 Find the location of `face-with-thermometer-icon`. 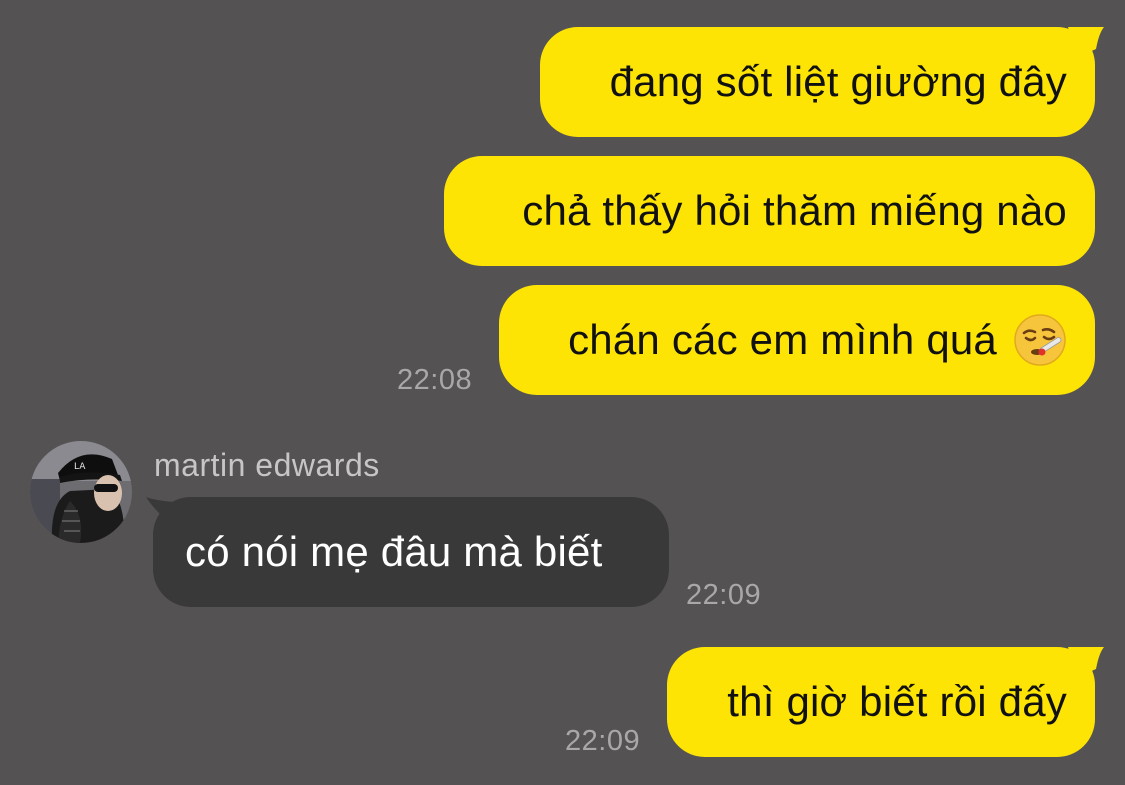

face-with-thermometer-icon is located at coordinates (1040, 340).